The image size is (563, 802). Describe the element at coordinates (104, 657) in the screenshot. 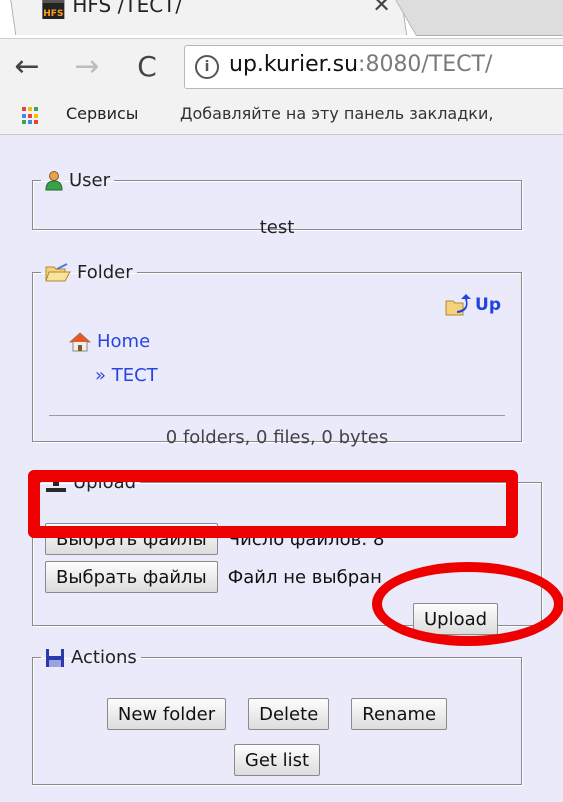

I see `actions-legend-label: Actions` at that location.